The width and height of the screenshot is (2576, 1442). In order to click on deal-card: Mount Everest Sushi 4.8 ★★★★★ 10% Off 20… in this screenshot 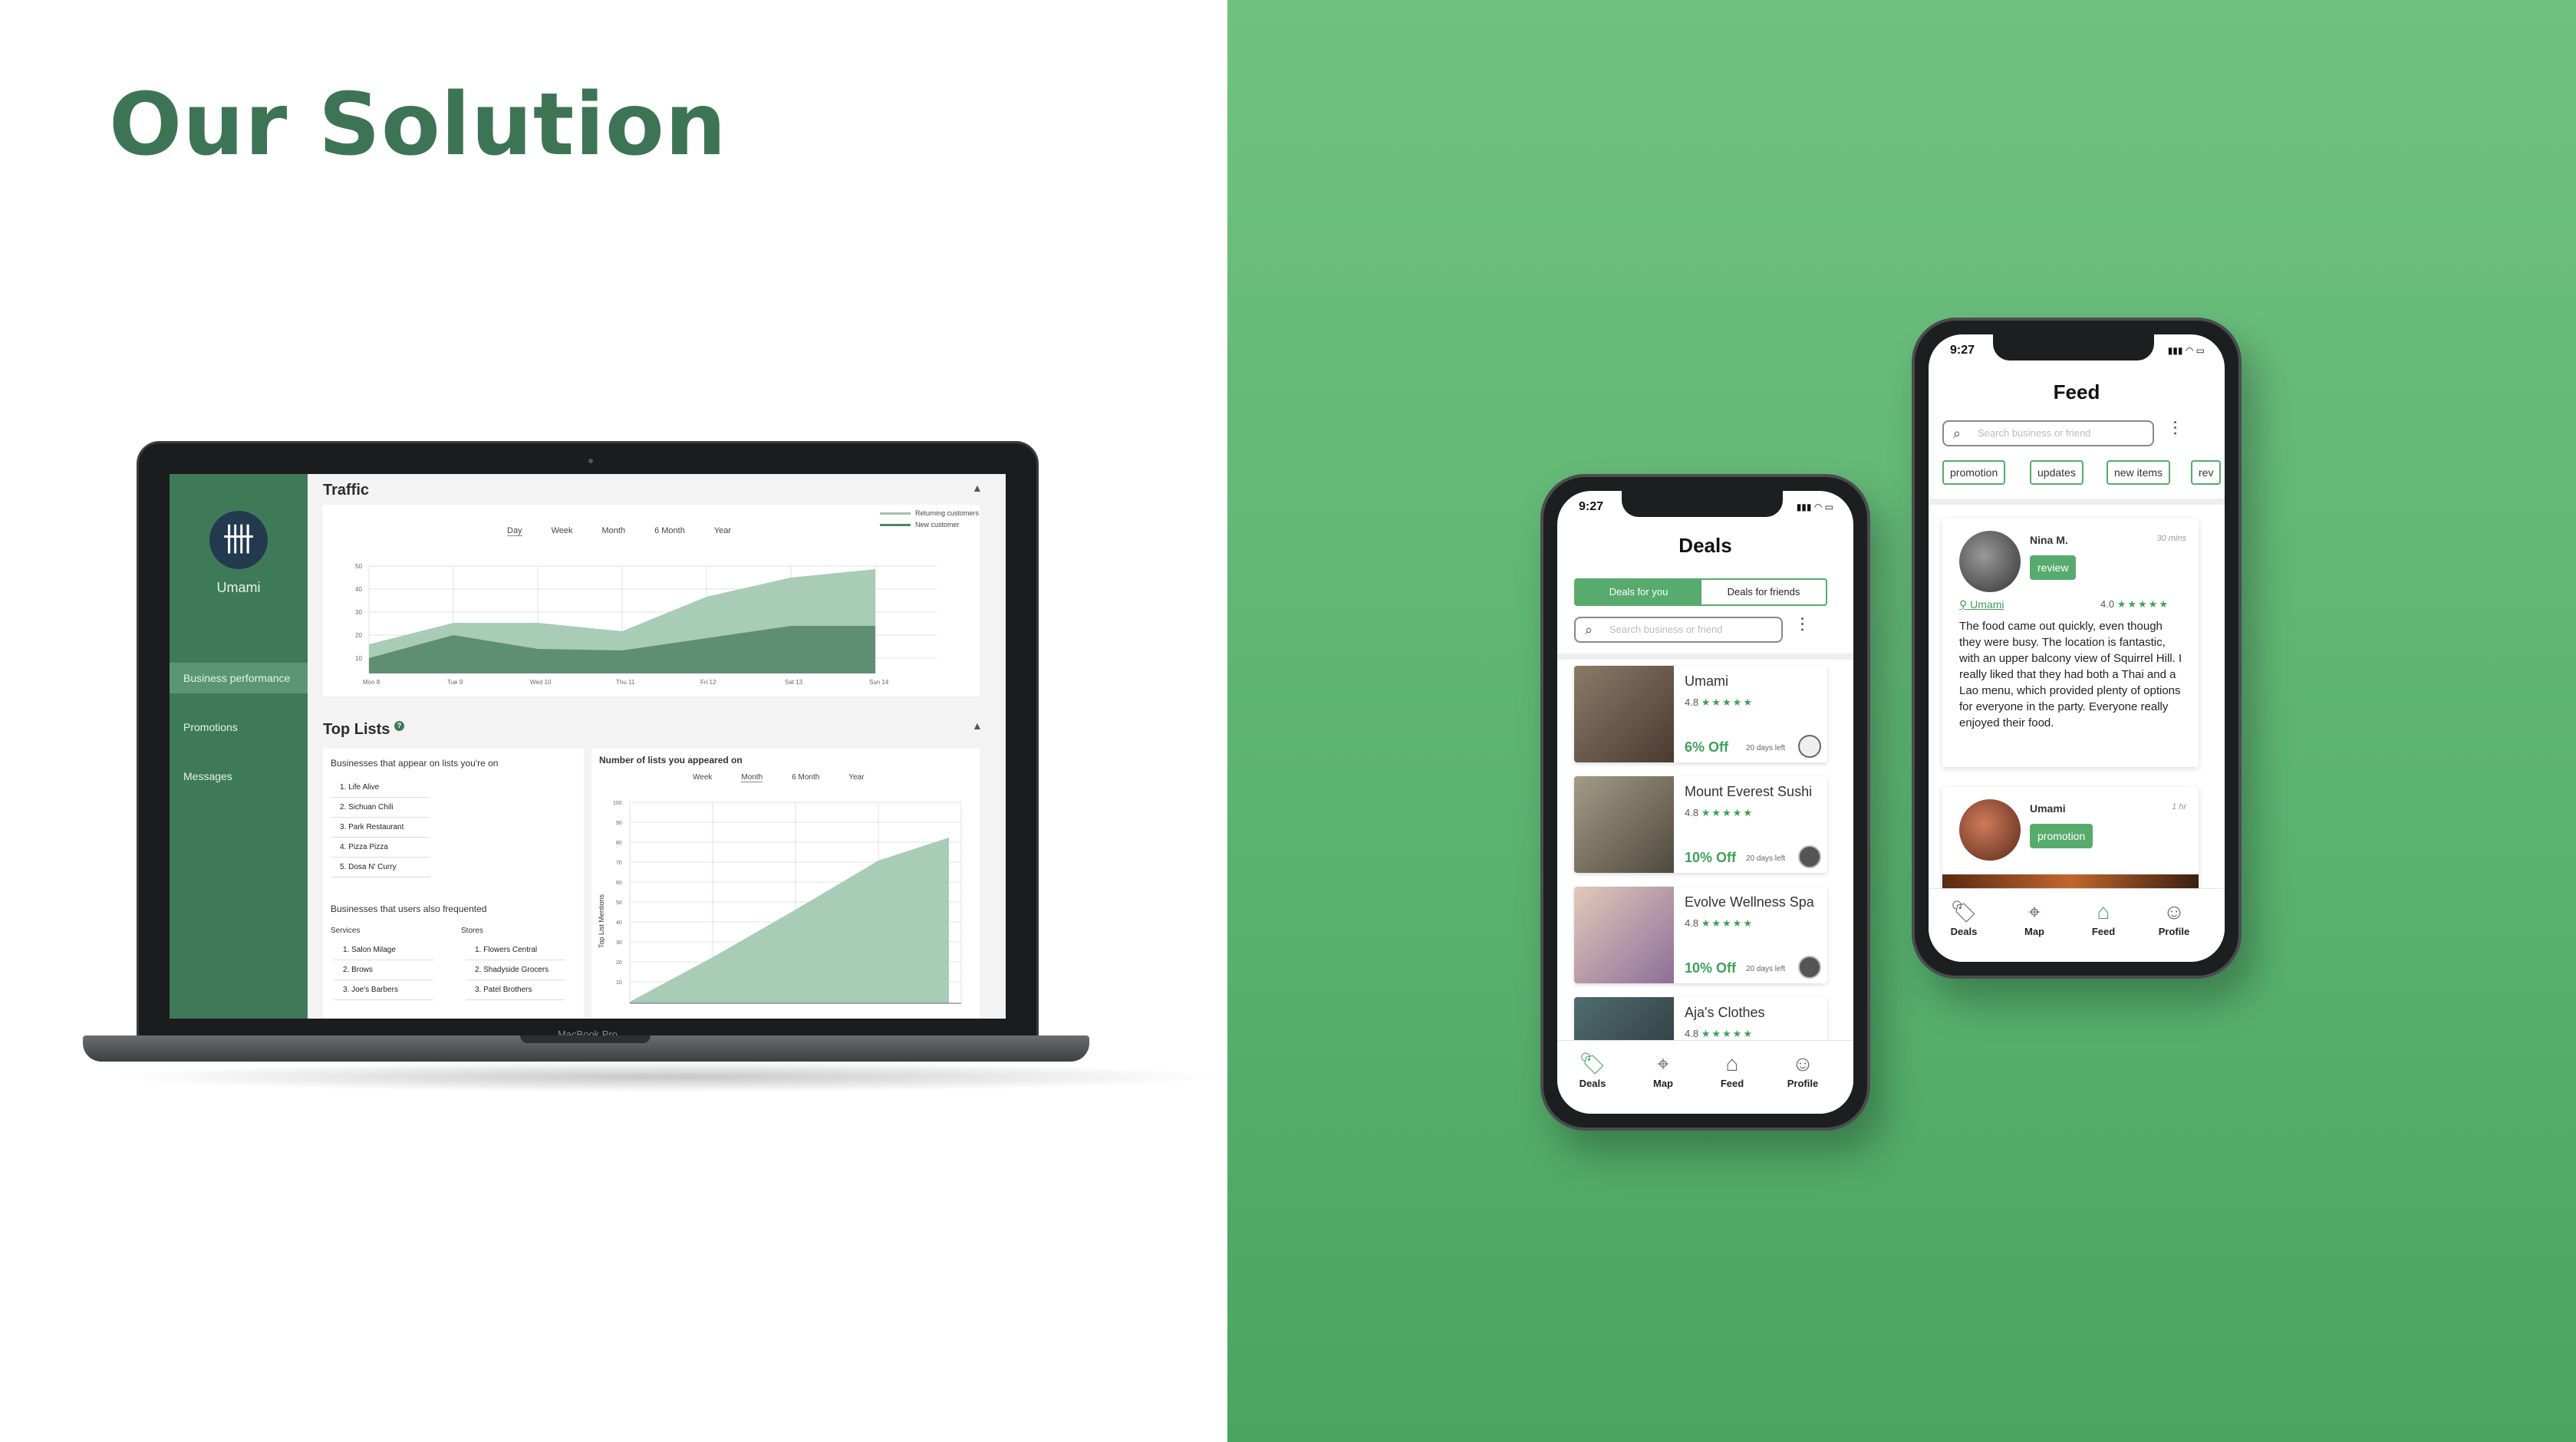, I will do `click(1700, 825)`.